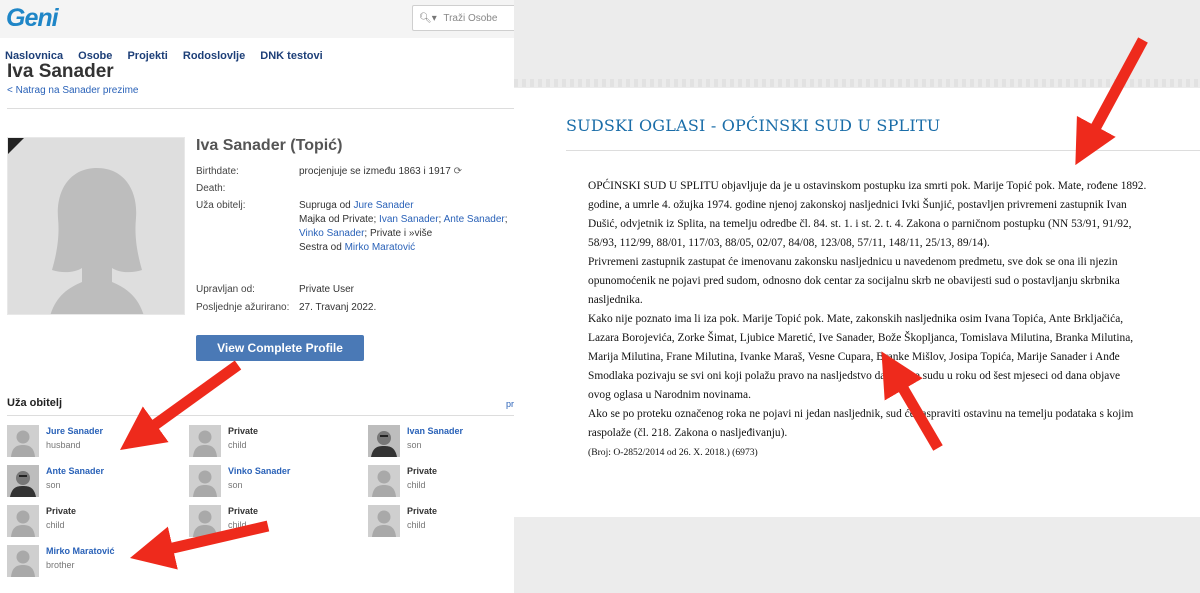 The width and height of the screenshot is (1200, 593). Describe the element at coordinates (16, 146) in the screenshot. I see `photo-corner-marker` at that location.